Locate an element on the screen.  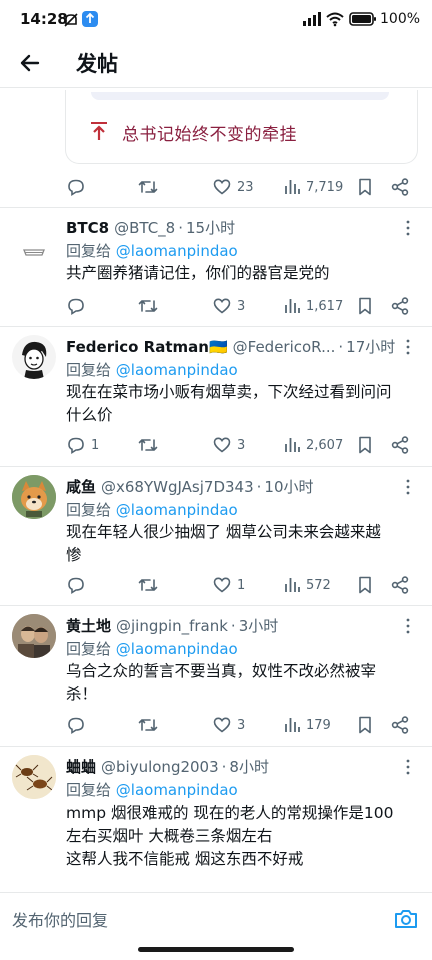
app-notification-icon is located at coordinates (90, 19).